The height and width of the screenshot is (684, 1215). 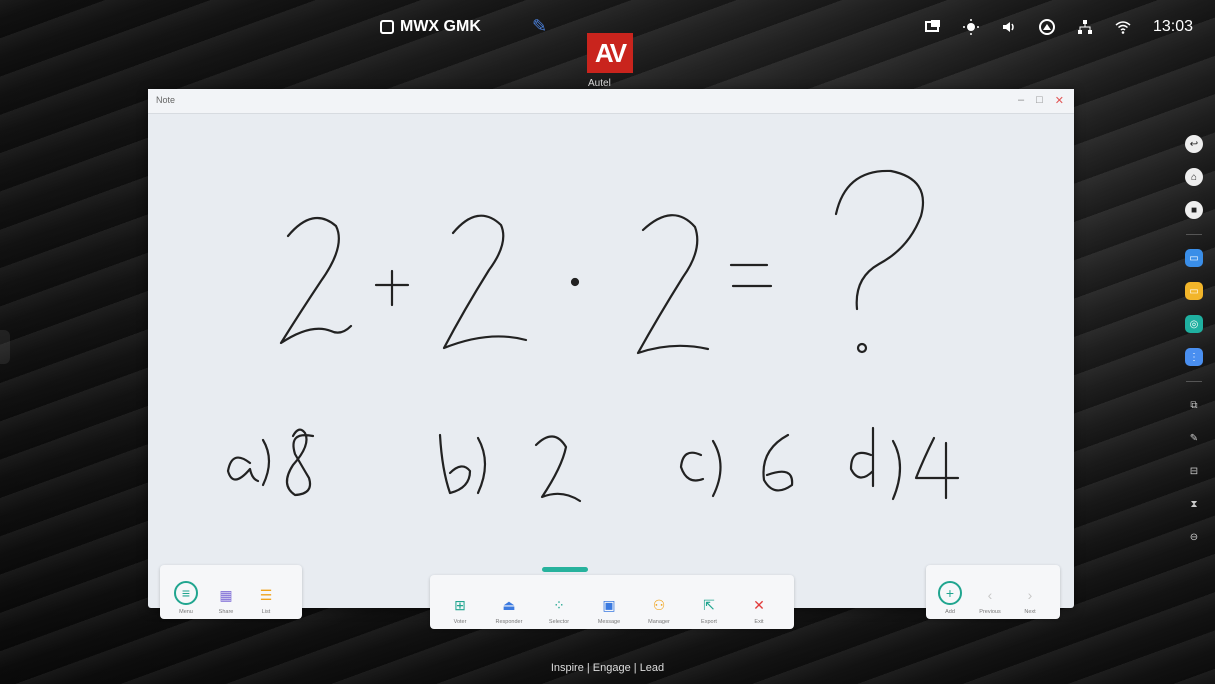 I want to click on screen-share-icon: ⧉, so click(x=1194, y=405).